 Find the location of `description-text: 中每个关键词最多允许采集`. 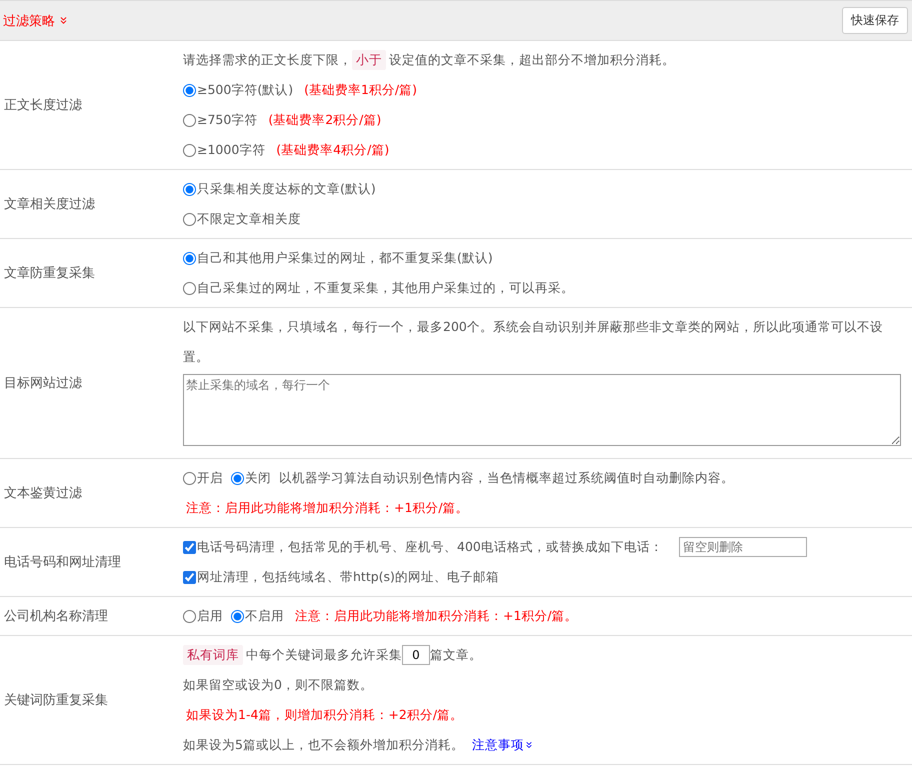

description-text: 中每个关键词最多允许采集 is located at coordinates (324, 655).